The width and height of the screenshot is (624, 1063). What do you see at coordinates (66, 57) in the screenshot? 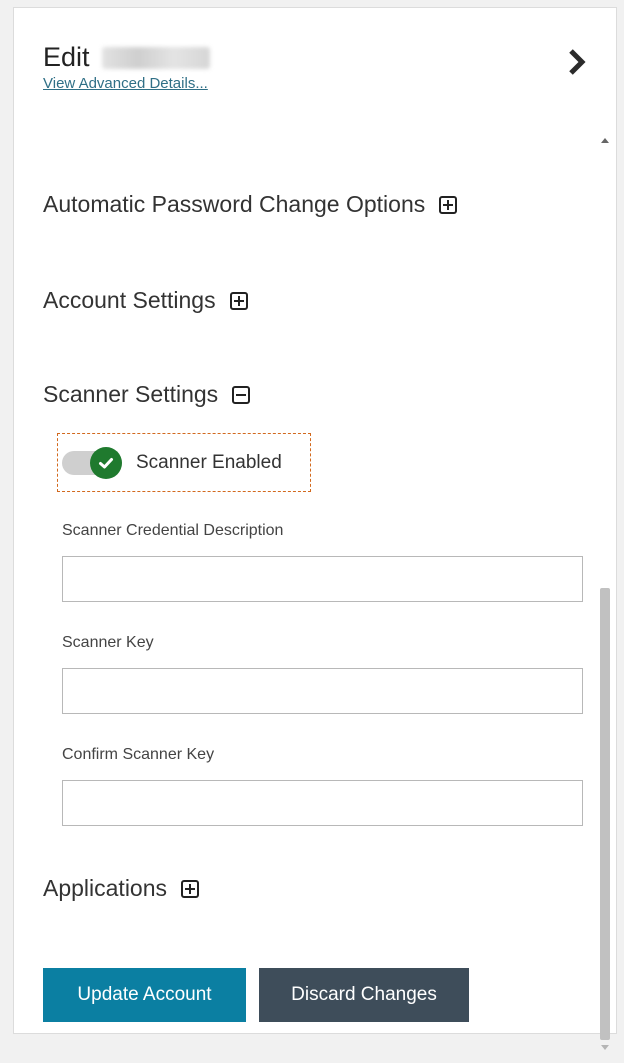
I see `page-title: Edit` at bounding box center [66, 57].